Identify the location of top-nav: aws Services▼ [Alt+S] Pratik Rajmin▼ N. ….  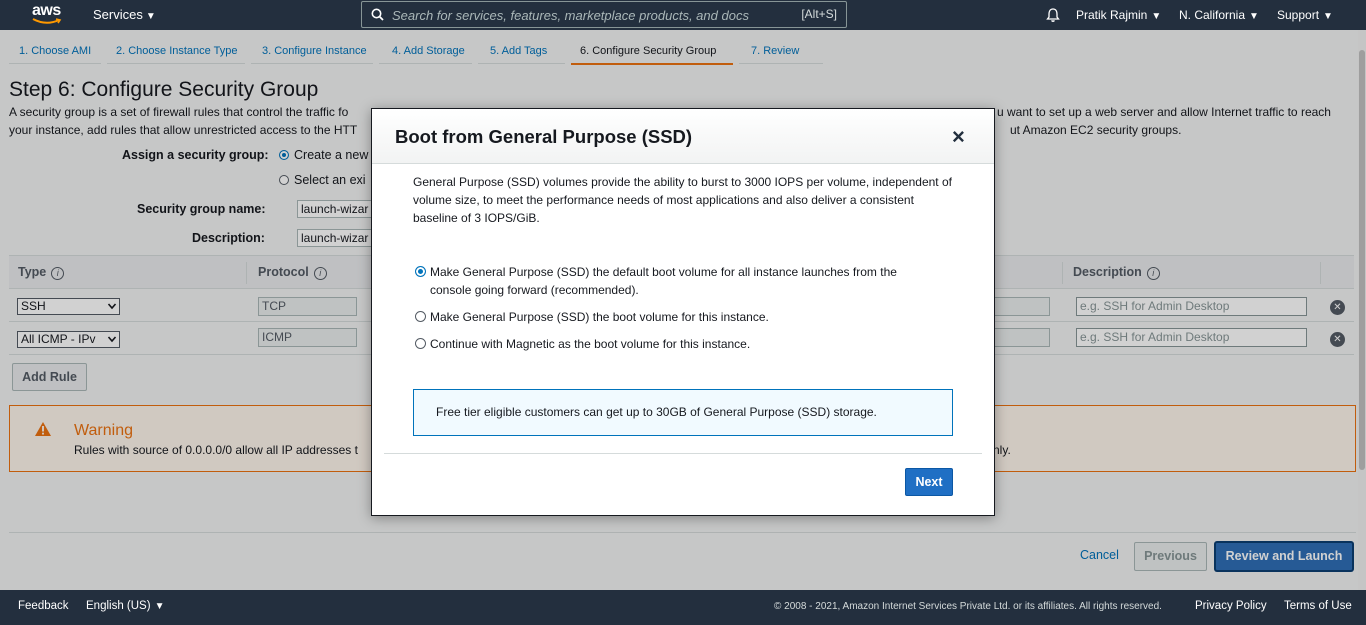
(683, 15).